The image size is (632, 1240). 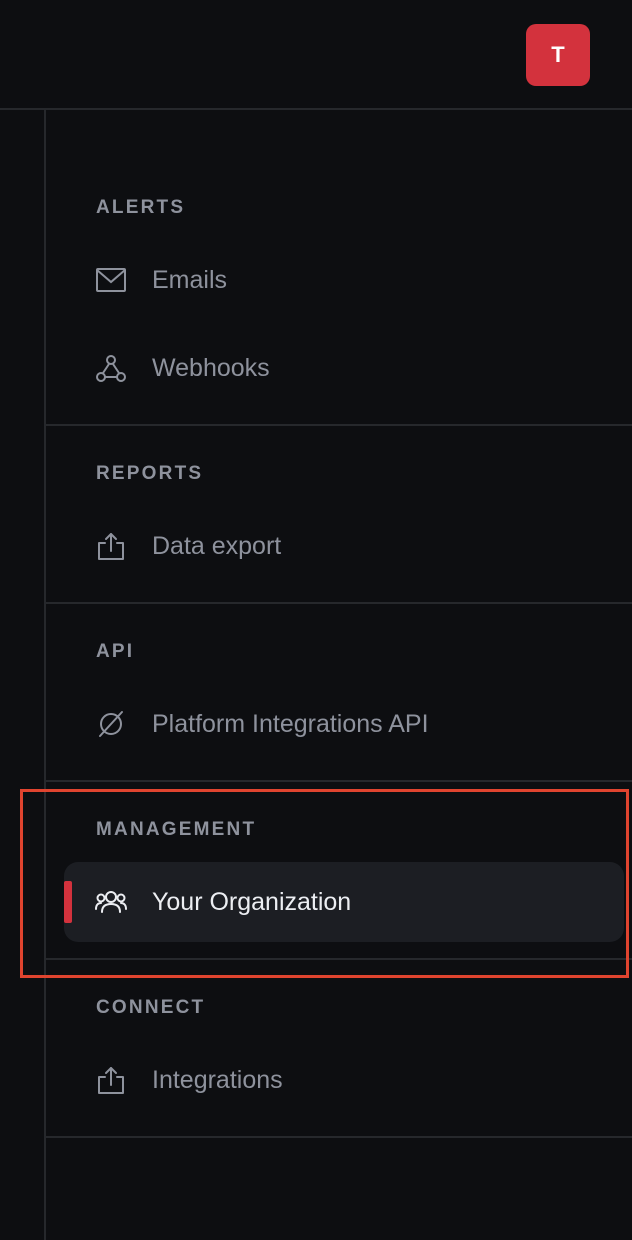 I want to click on section-header-management: MANAGEMENT, so click(x=176, y=829).